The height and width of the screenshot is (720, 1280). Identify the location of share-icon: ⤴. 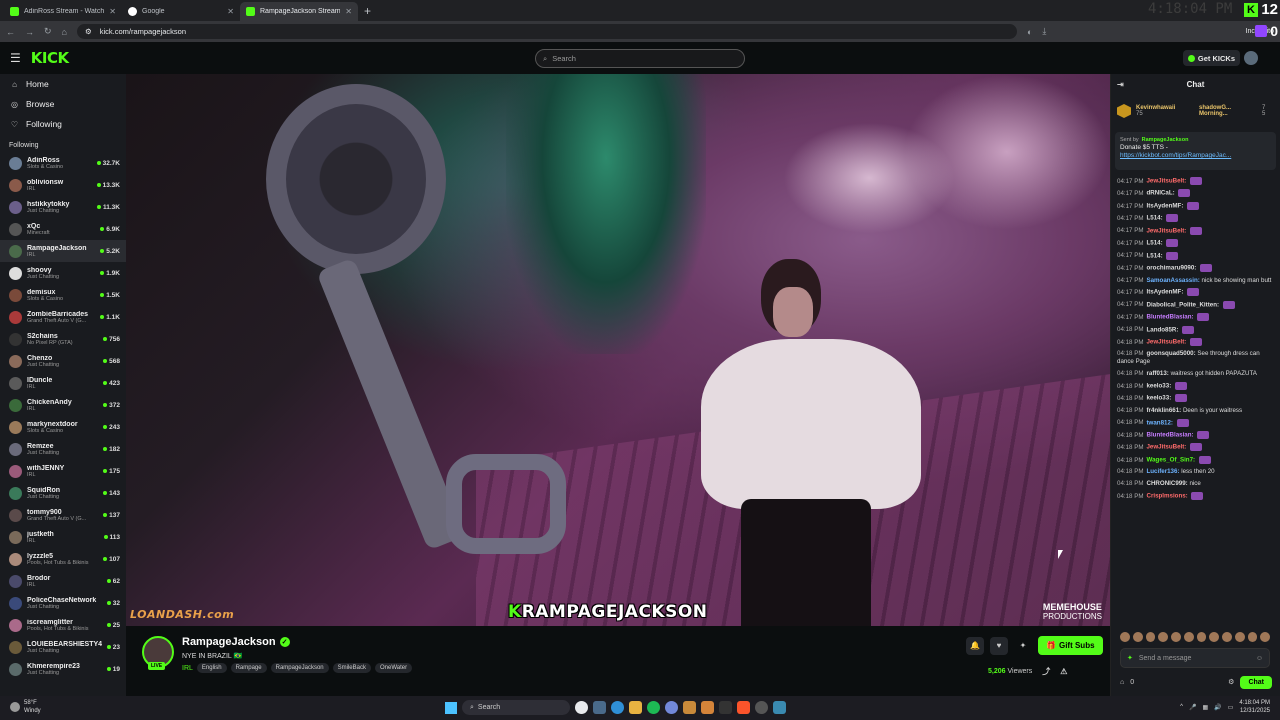
(1046, 671).